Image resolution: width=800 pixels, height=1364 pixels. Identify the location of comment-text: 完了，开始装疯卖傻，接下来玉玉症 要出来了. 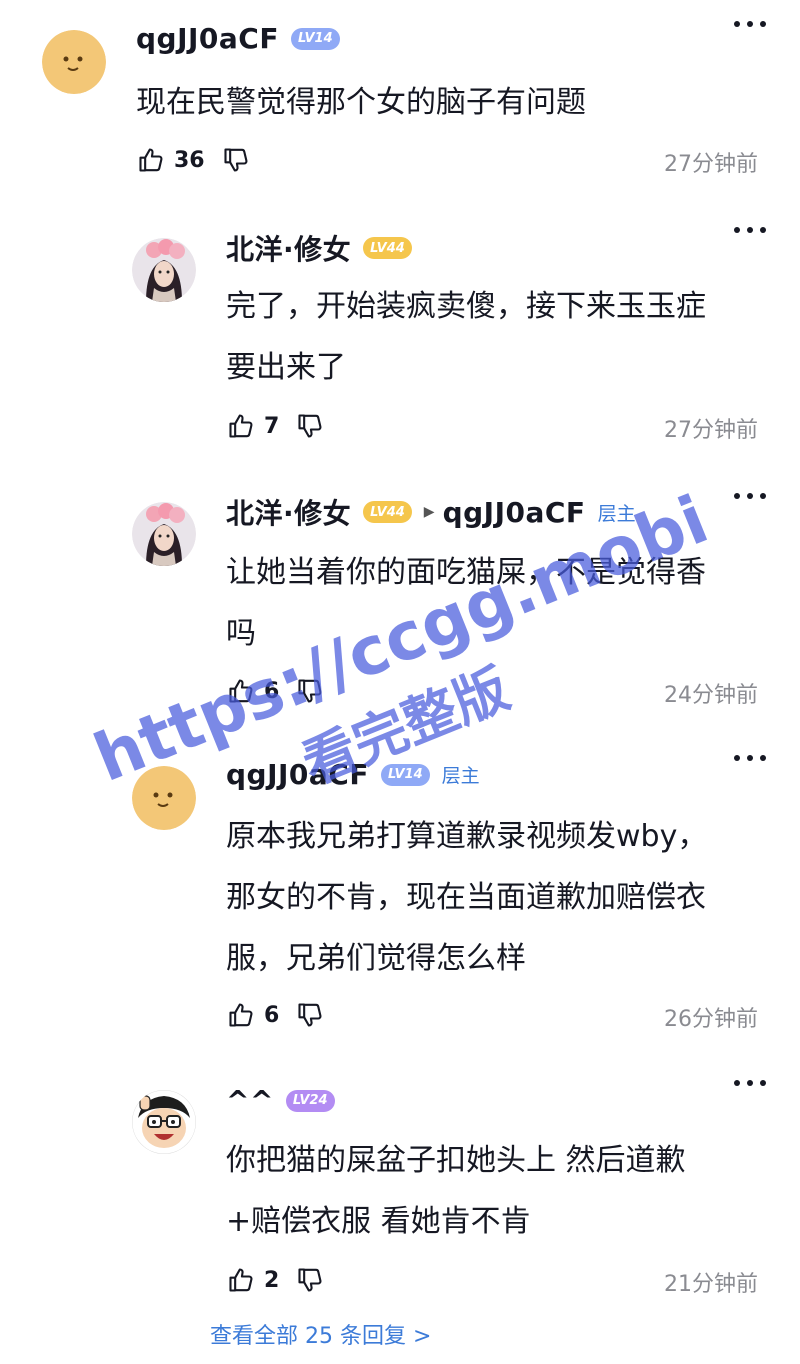
(466, 337).